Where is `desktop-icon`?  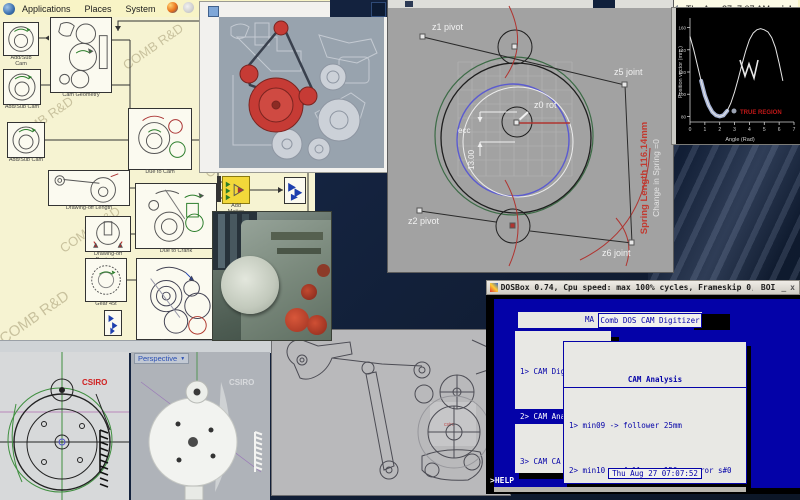
desktop-icon is located at coordinates (378, 9).